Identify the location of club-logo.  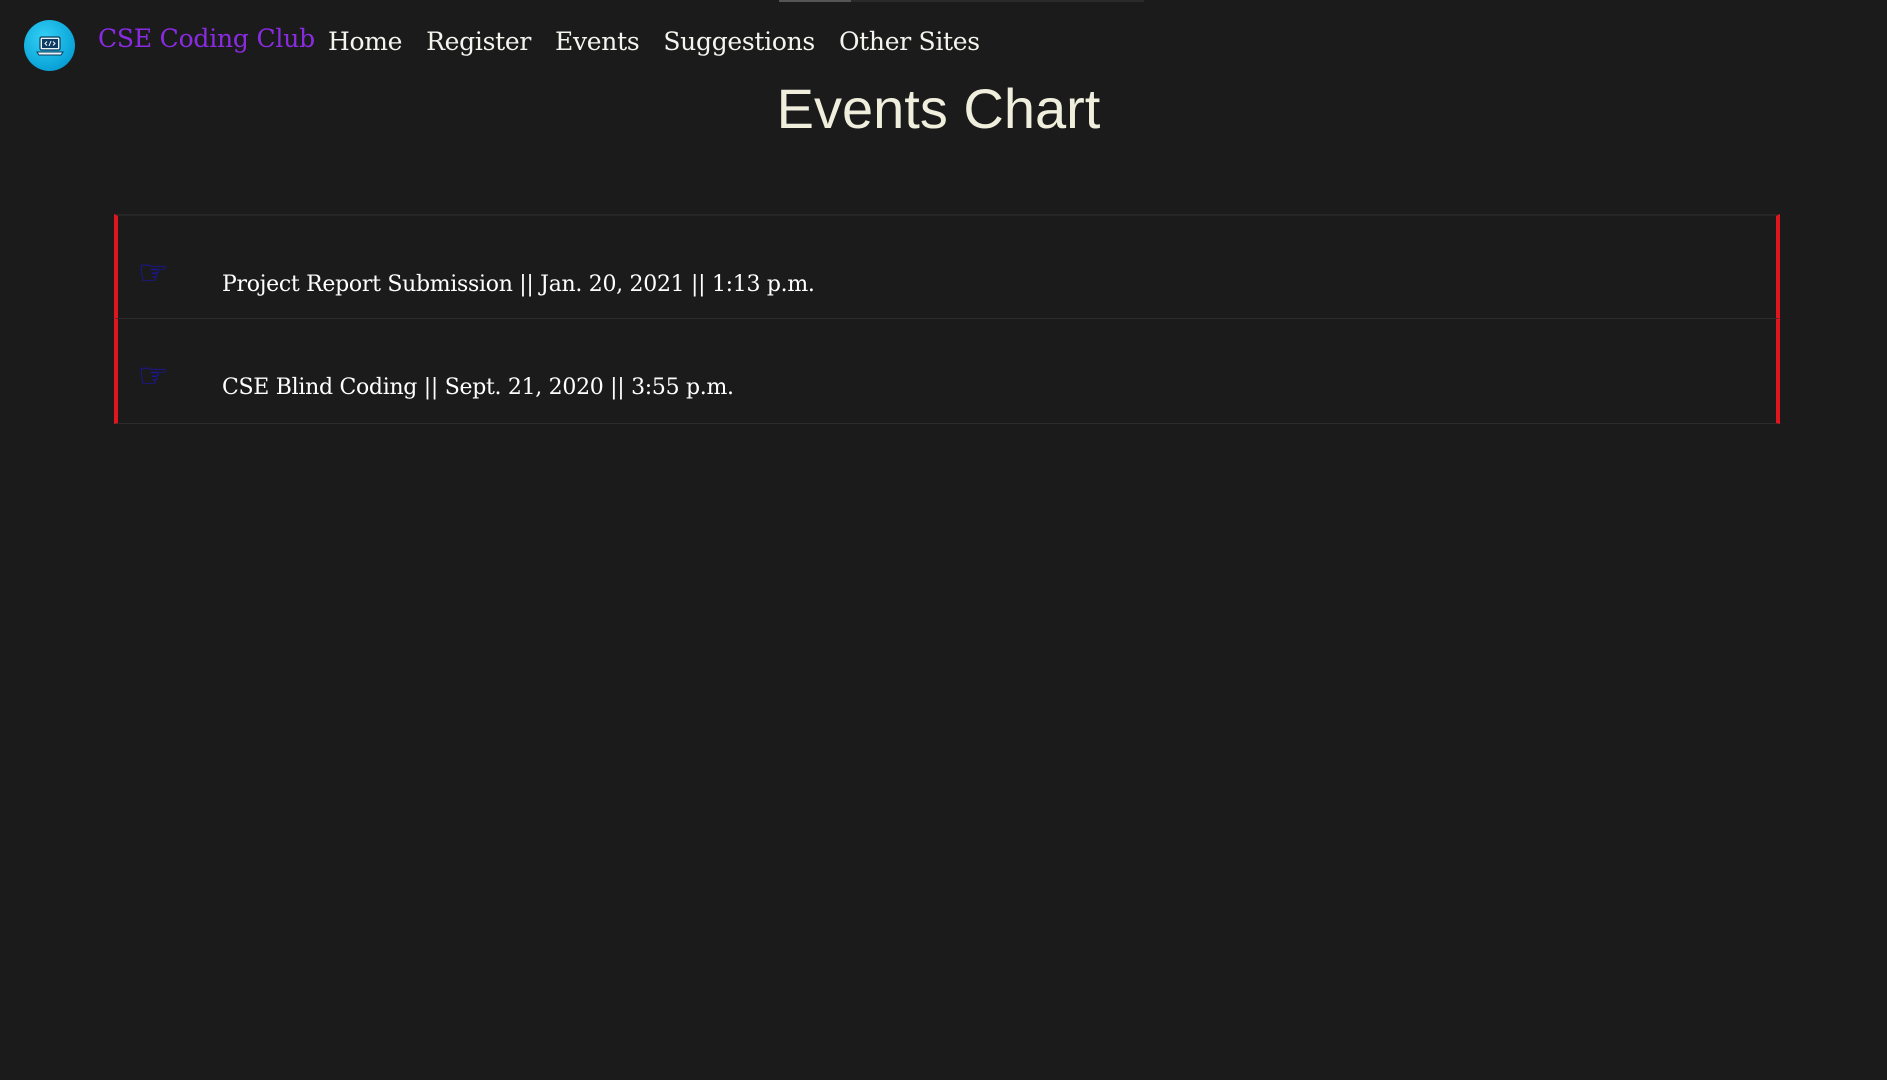
(49, 45).